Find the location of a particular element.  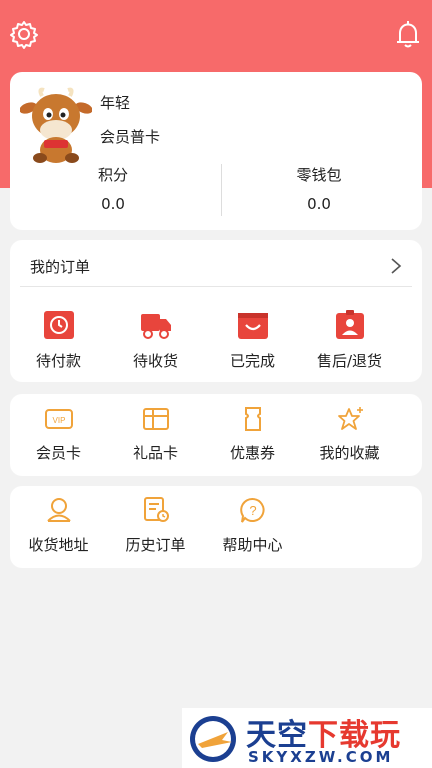

order-pending-payment: 待付款 is located at coordinates (58, 340).